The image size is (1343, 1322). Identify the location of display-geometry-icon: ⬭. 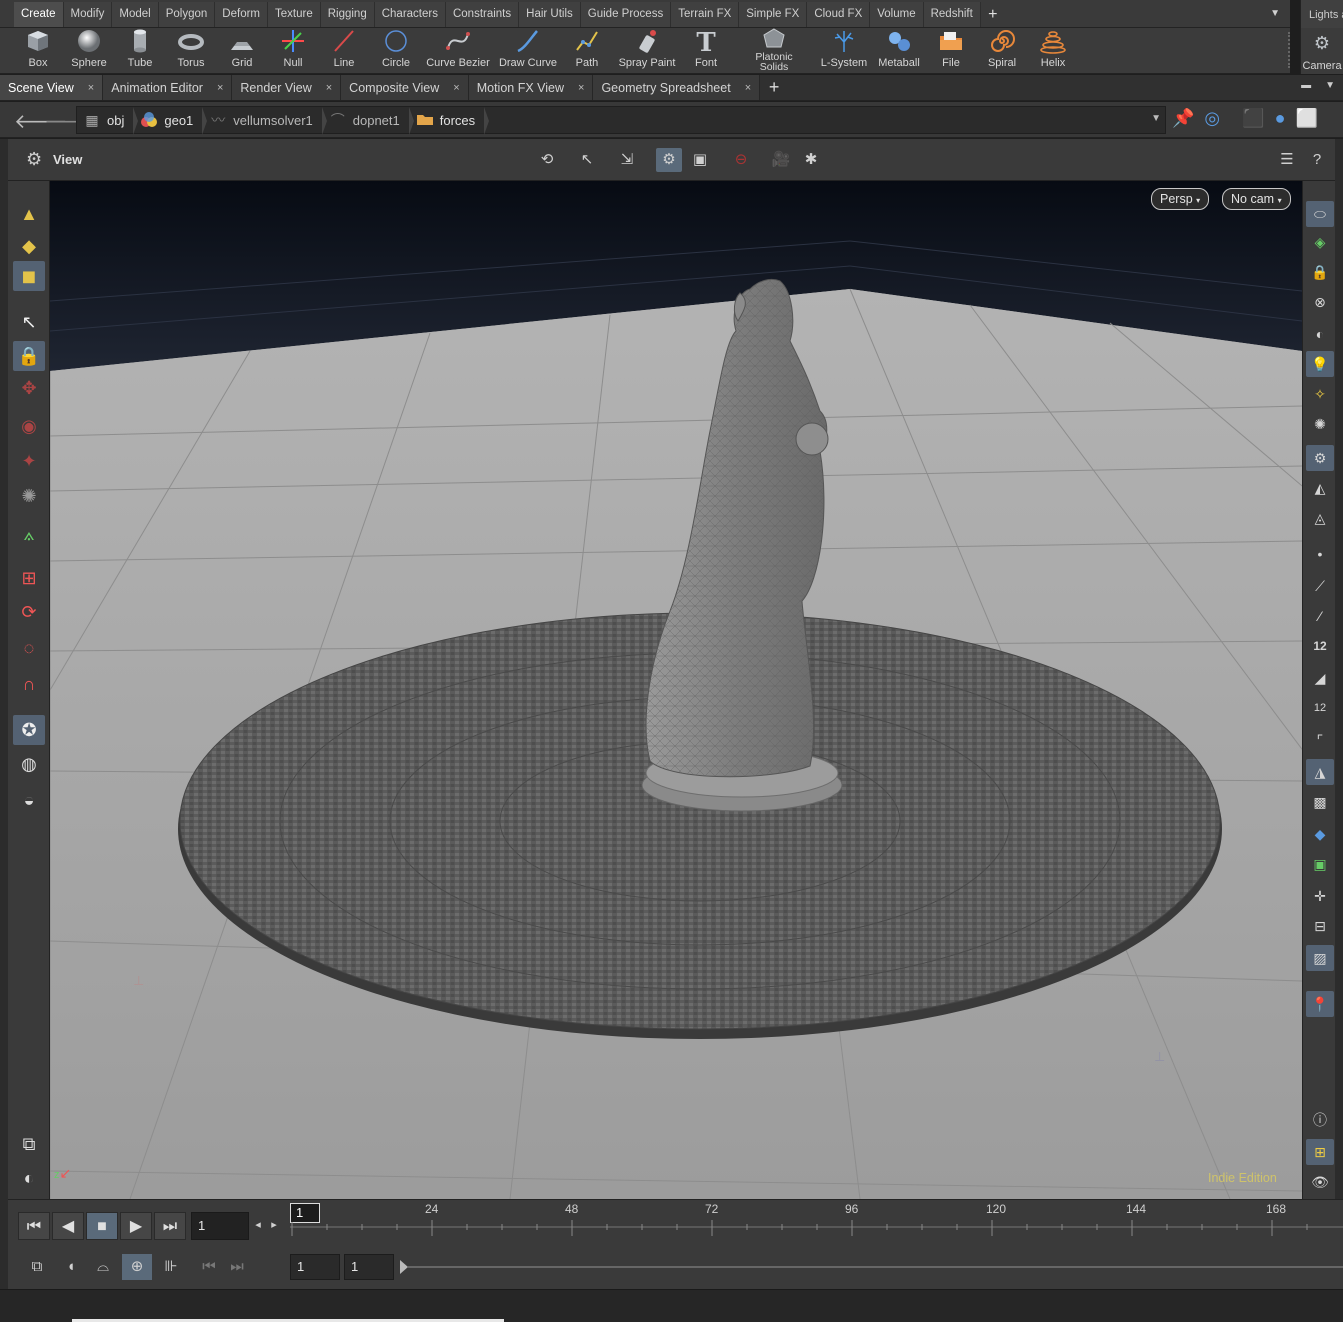
(1320, 214).